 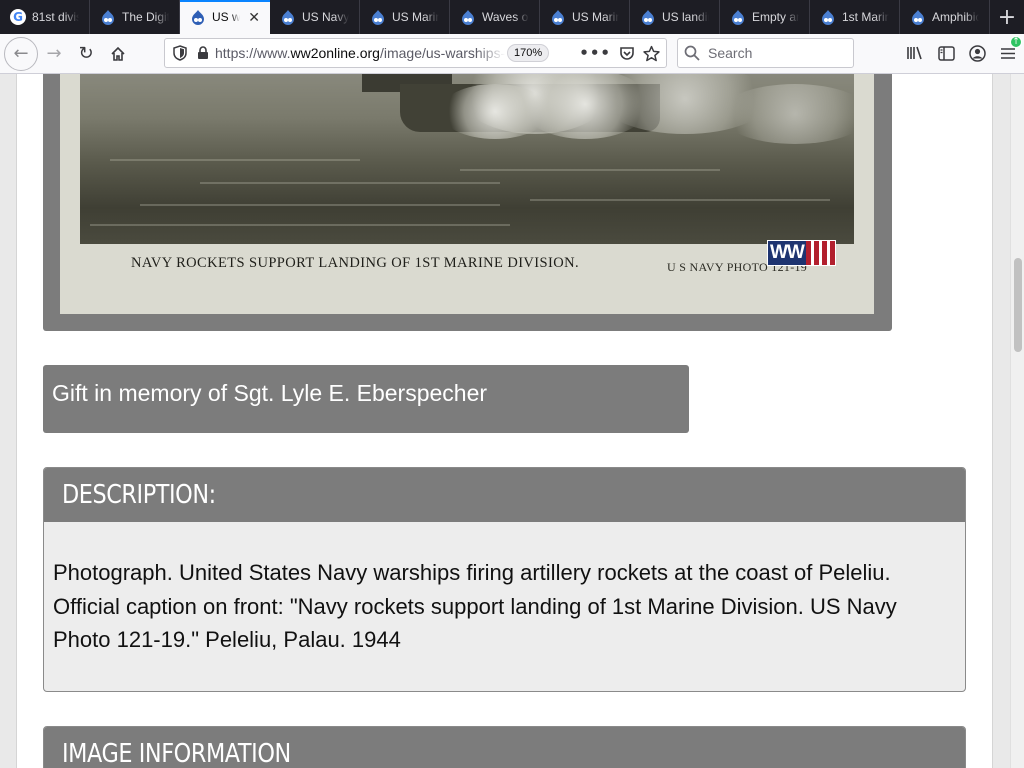 I want to click on google-g-icon: G, so click(x=18, y=17).